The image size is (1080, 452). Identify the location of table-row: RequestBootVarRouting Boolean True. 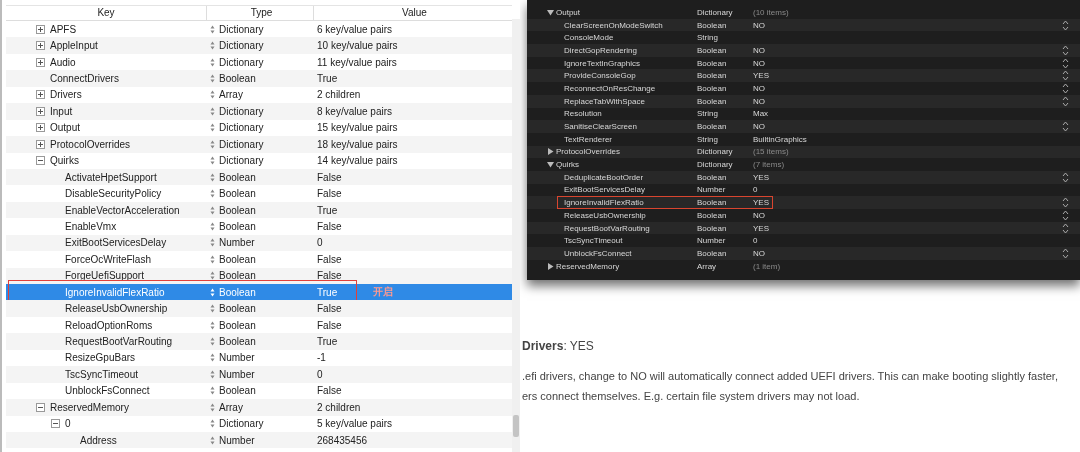
(259, 341).